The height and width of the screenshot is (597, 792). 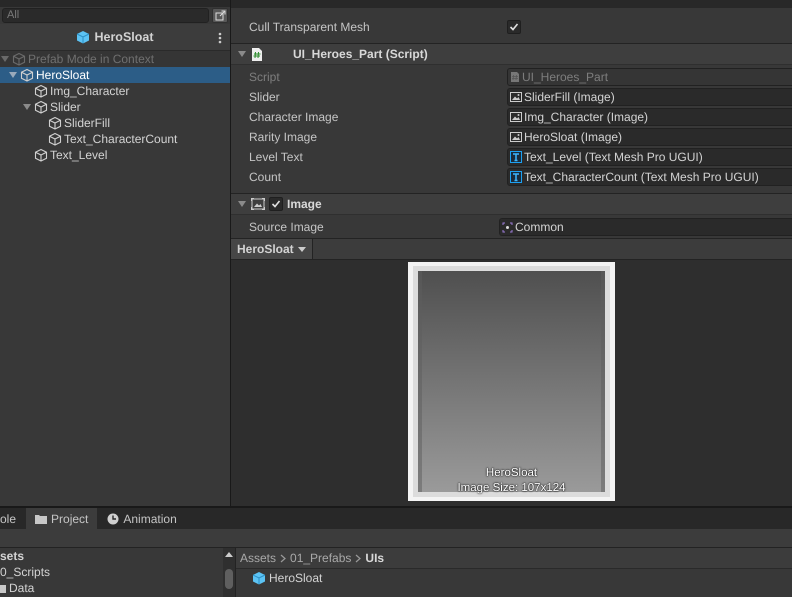 I want to click on sprite-icon, so click(x=507, y=227).